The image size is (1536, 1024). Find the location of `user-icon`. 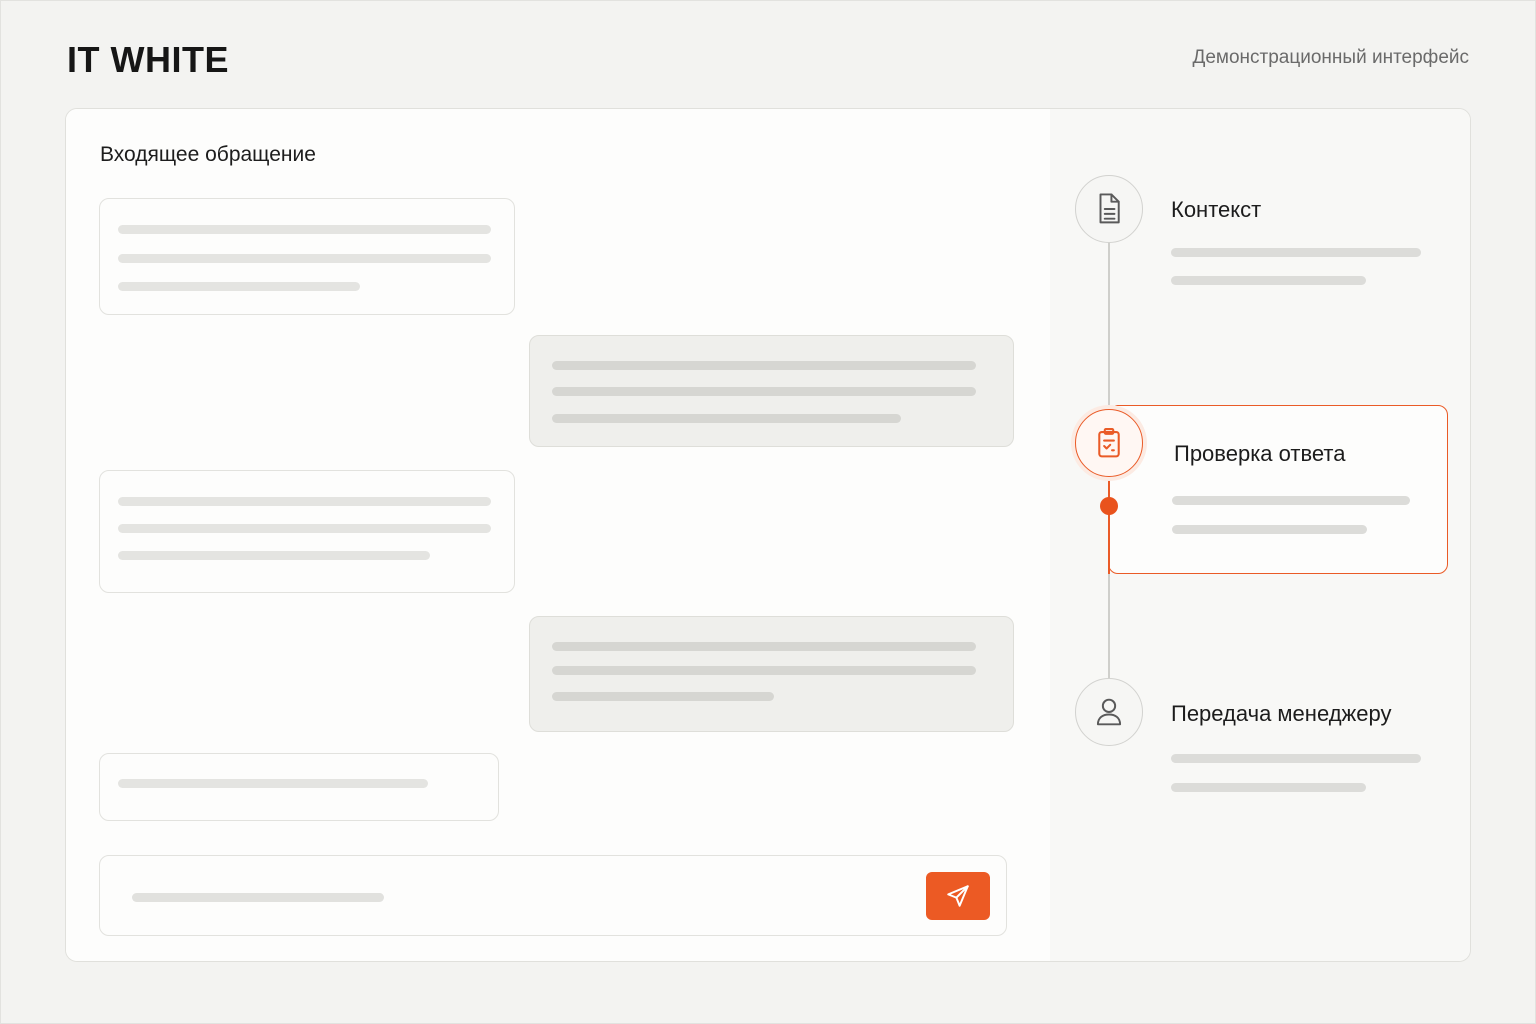

user-icon is located at coordinates (1109, 712).